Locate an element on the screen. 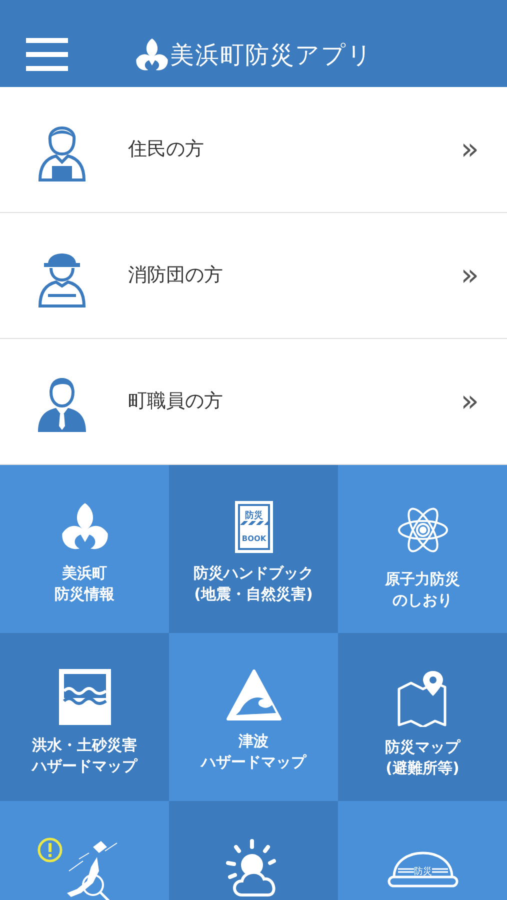 This screenshot has width=507, height=900. menu-tile: 原子力防災 のしおり is located at coordinates (422, 549).